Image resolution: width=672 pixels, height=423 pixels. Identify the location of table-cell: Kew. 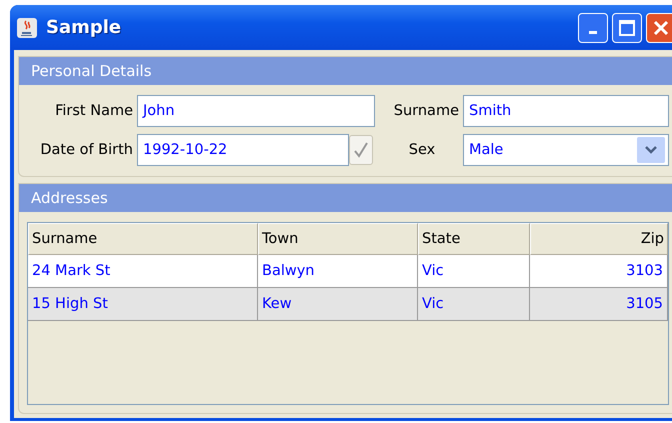
(338, 304).